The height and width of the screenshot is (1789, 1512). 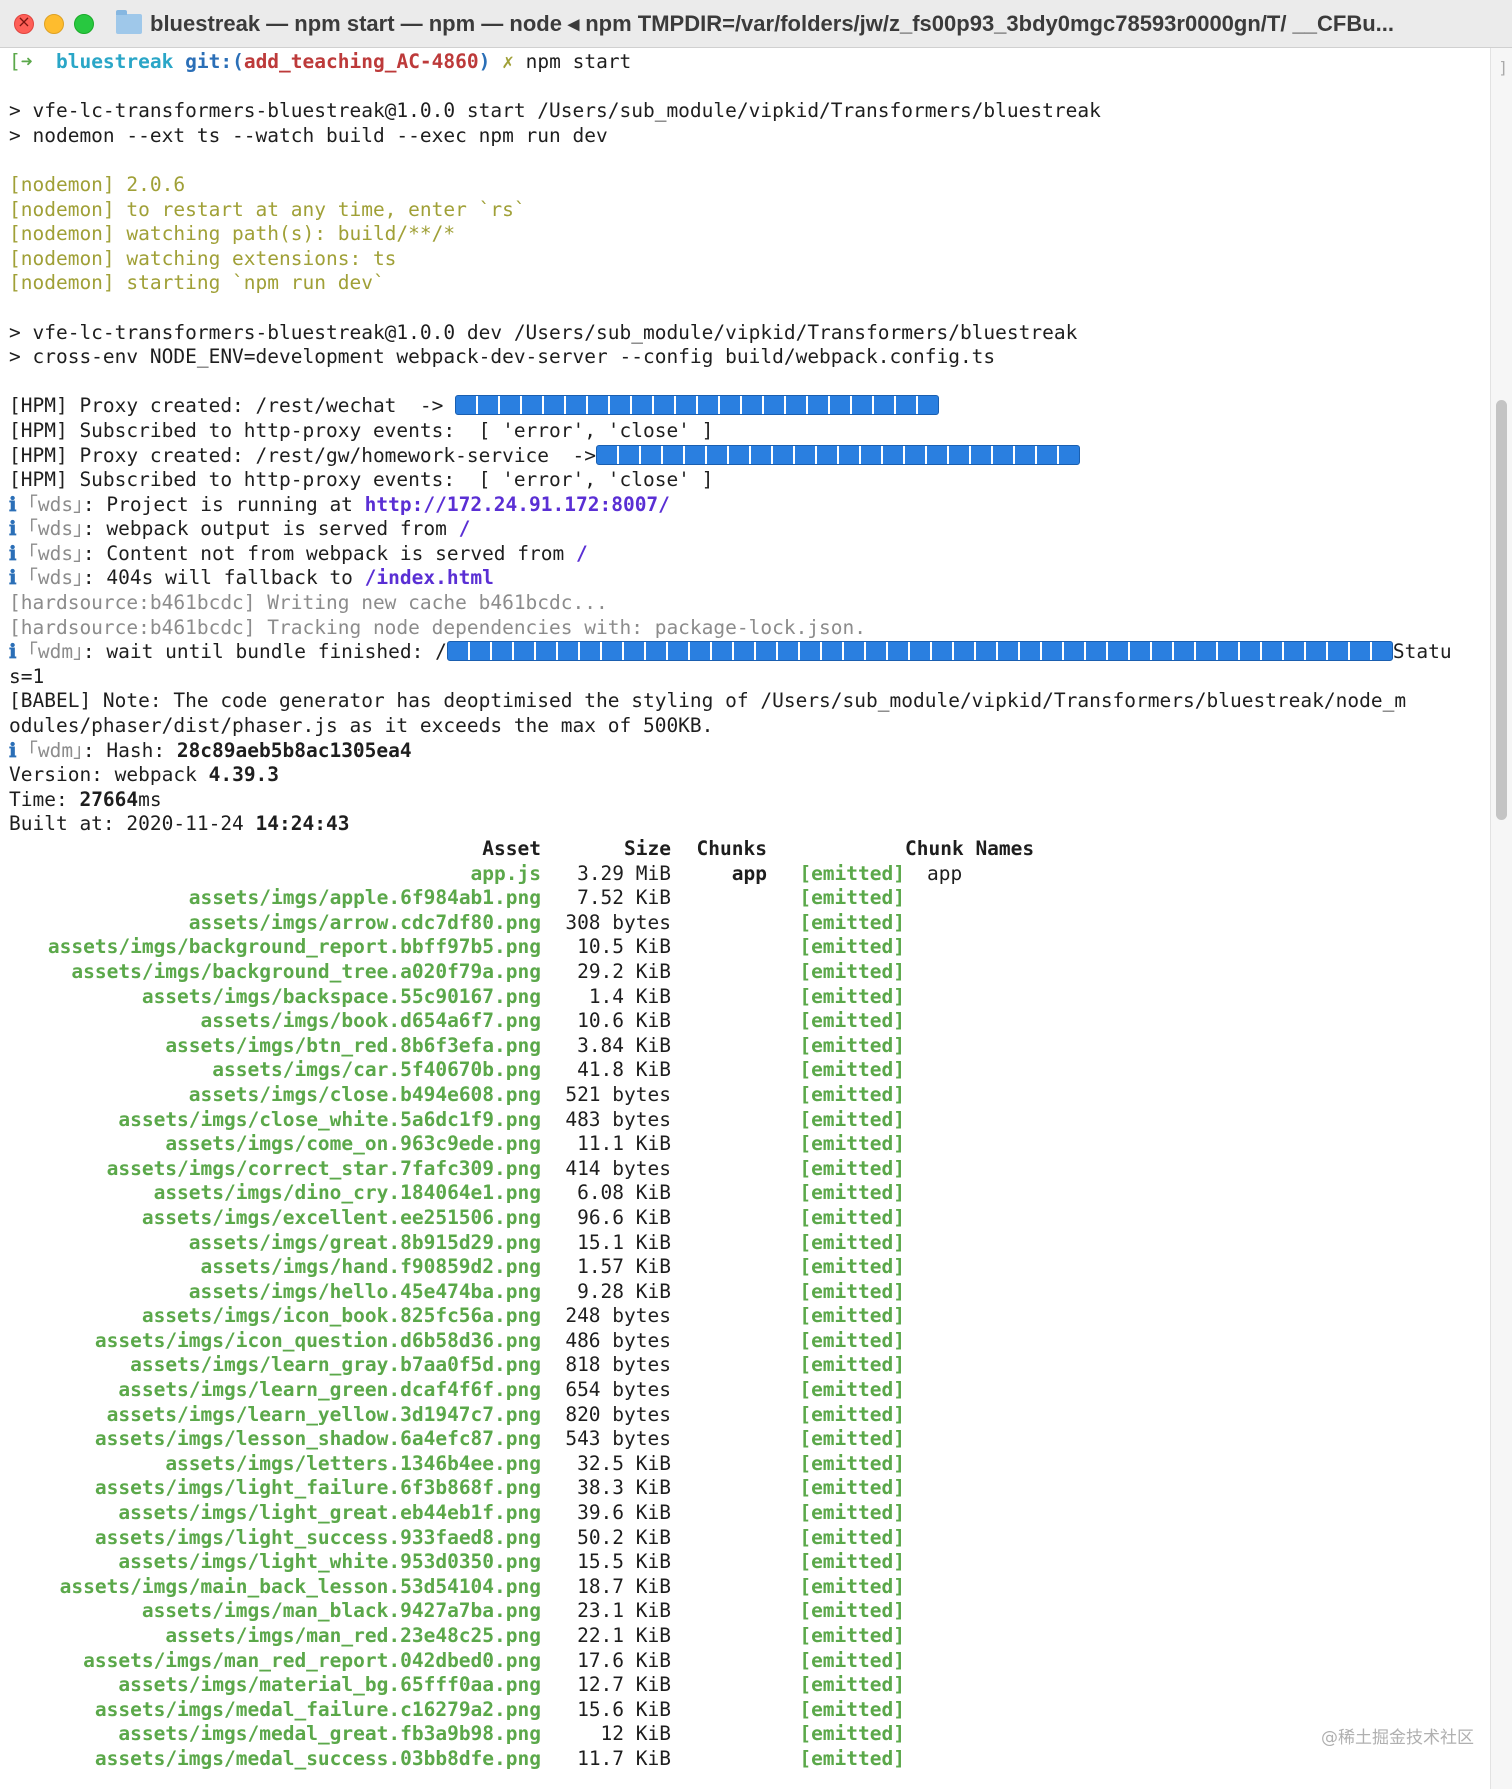 What do you see at coordinates (341, 1316) in the screenshot?
I see `asset-name: assets/imgs/icon_book.825fc56a.png` at bounding box center [341, 1316].